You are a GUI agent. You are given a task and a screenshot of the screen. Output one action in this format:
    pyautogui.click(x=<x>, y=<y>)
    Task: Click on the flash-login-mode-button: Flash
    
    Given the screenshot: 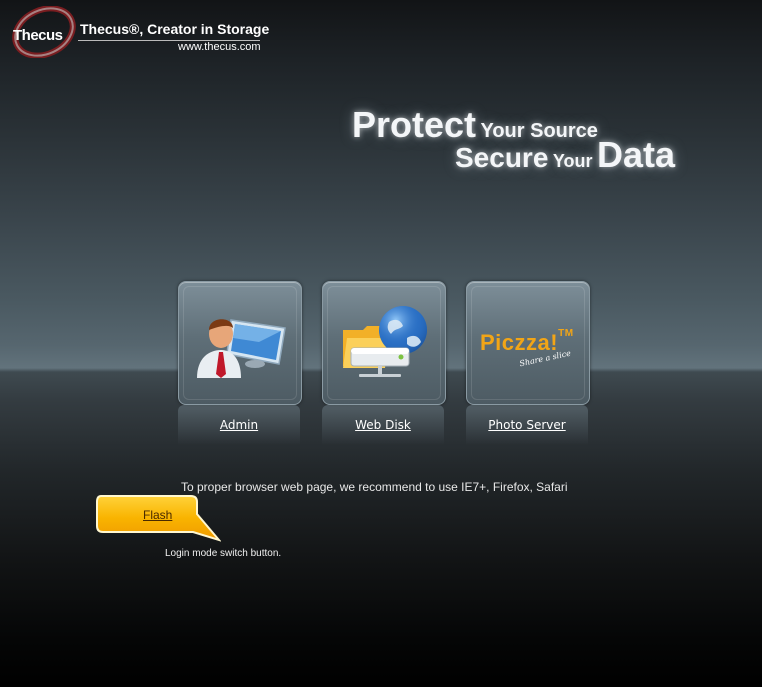 What is the action you would take?
    pyautogui.click(x=158, y=520)
    